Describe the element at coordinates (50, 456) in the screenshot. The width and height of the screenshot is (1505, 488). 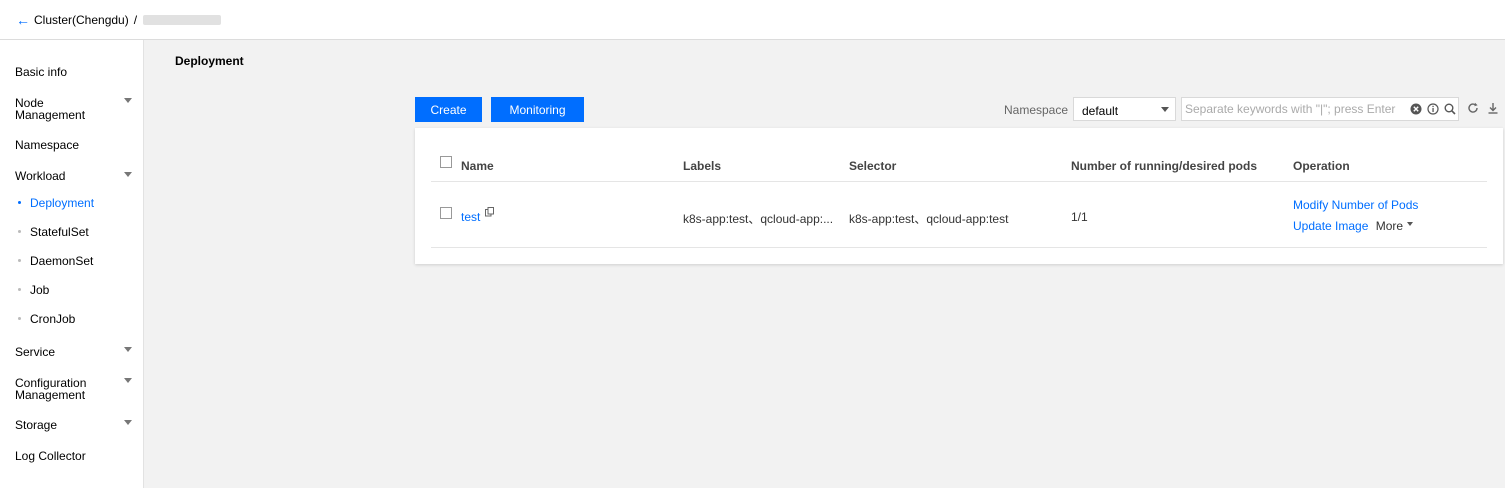
I see `sidebar-item-log-collector: Log Collector` at that location.